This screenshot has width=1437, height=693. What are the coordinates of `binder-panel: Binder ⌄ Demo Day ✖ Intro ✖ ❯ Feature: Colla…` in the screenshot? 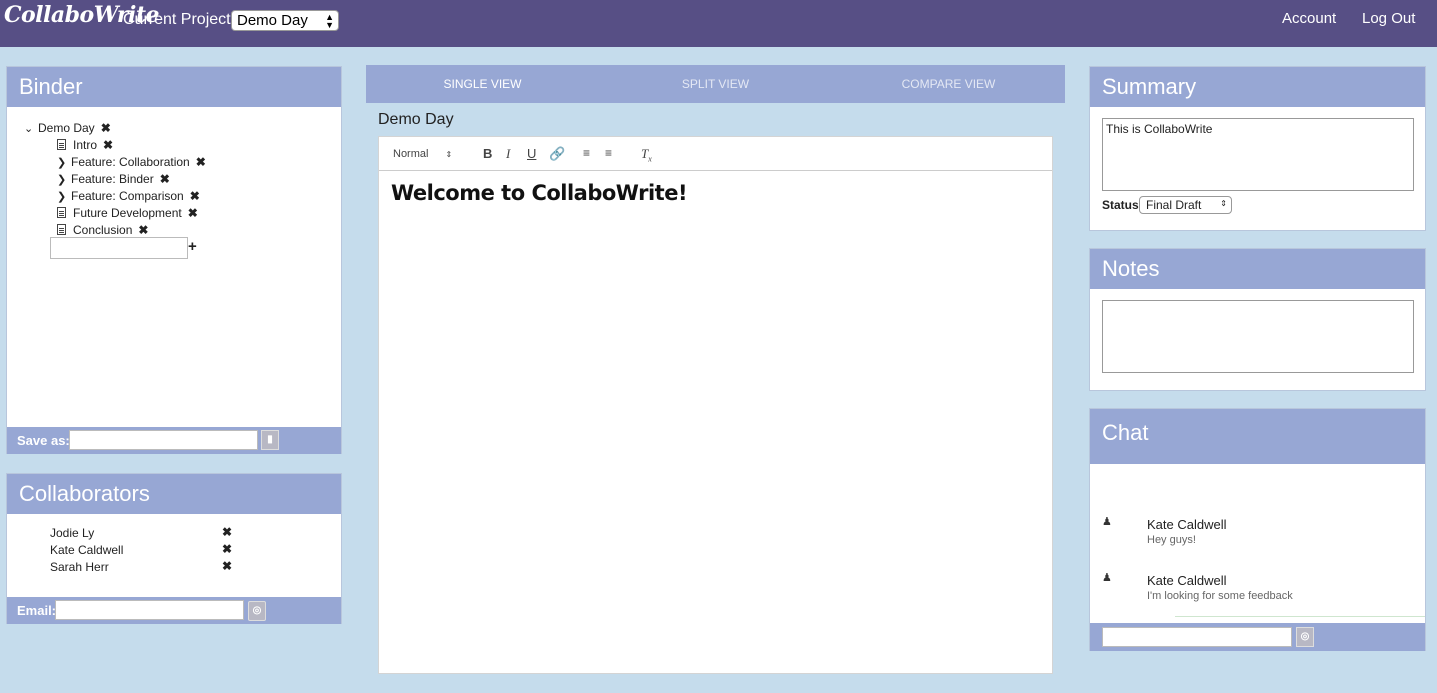 It's located at (174, 260).